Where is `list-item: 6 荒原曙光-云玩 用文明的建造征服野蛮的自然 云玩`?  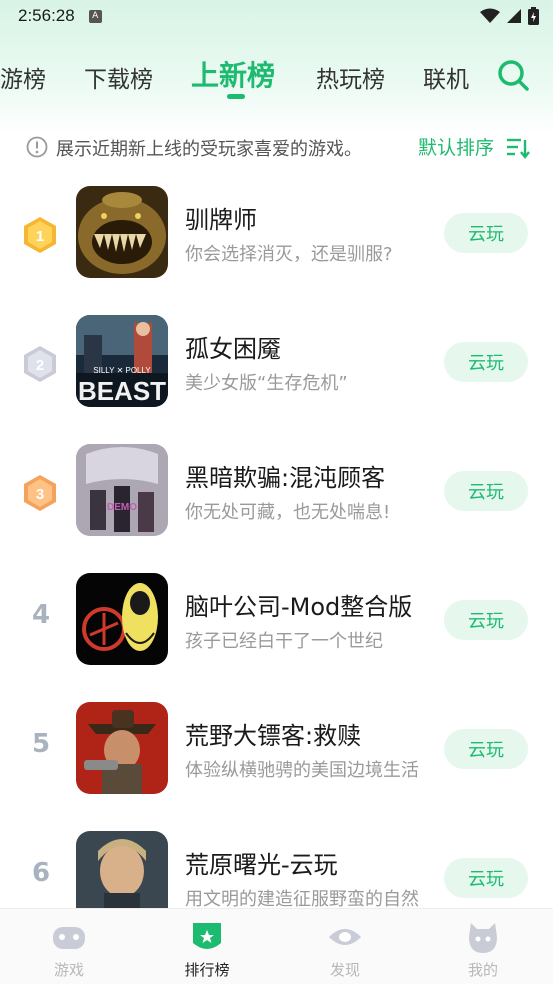 list-item: 6 荒原曙光-云玩 用文明的建造征服野蛮的自然 云玩 is located at coordinates (276, 861).